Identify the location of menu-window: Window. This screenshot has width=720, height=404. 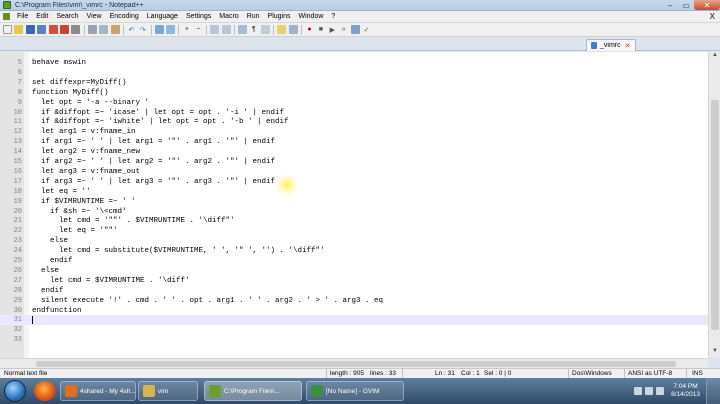
(311, 16).